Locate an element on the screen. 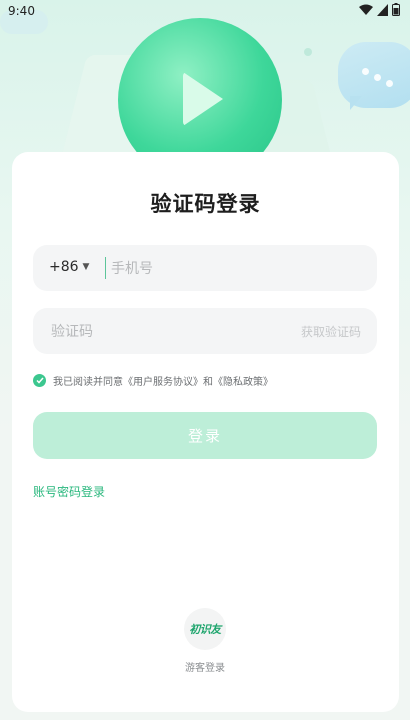  text-cursor is located at coordinates (105, 268).